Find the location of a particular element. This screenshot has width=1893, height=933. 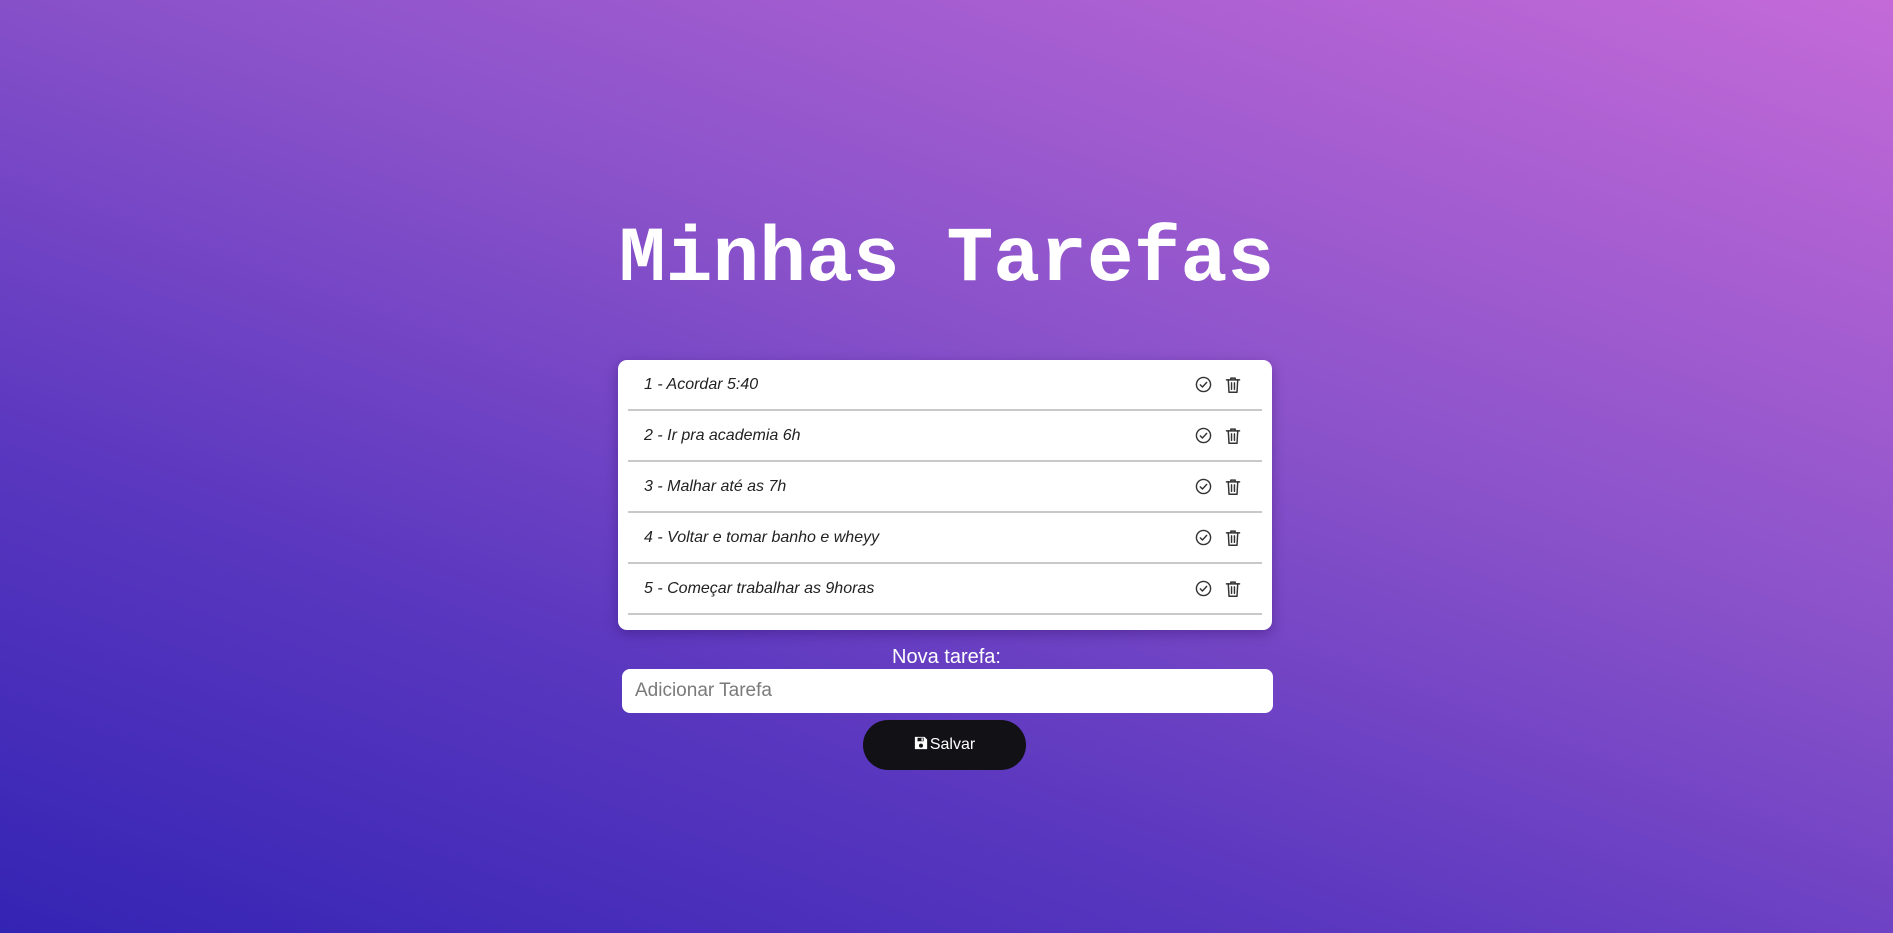

task-text: 4 - Voltar e tomar banho e wheyy is located at coordinates (762, 537).